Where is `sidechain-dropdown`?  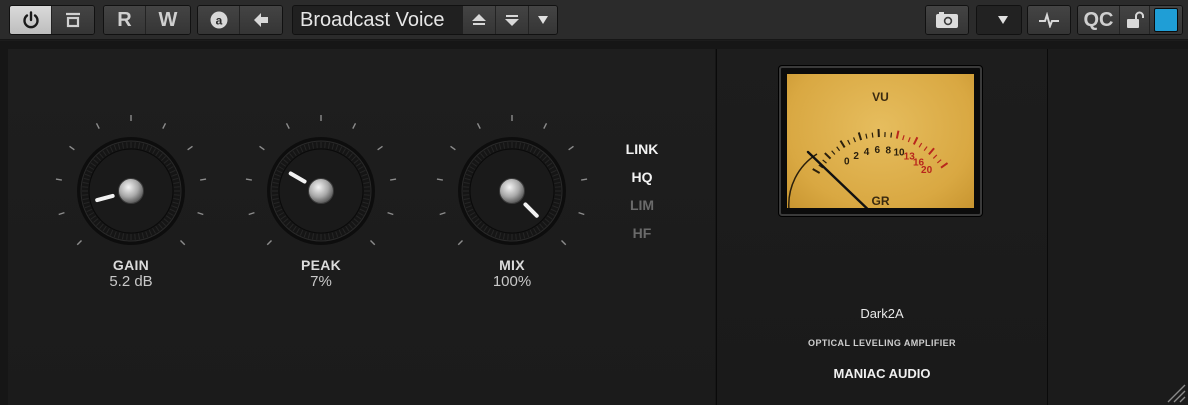 sidechain-dropdown is located at coordinates (999, 20).